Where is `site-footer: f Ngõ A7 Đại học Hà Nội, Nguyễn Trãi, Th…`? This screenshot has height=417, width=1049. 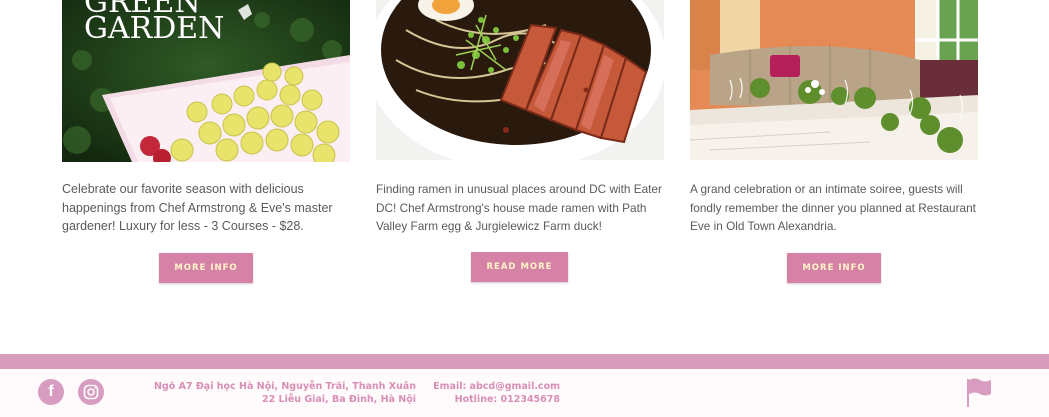
site-footer: f Ngõ A7 Đại học Hà Nội, Nguyễn Trãi, Th… is located at coordinates (524, 393).